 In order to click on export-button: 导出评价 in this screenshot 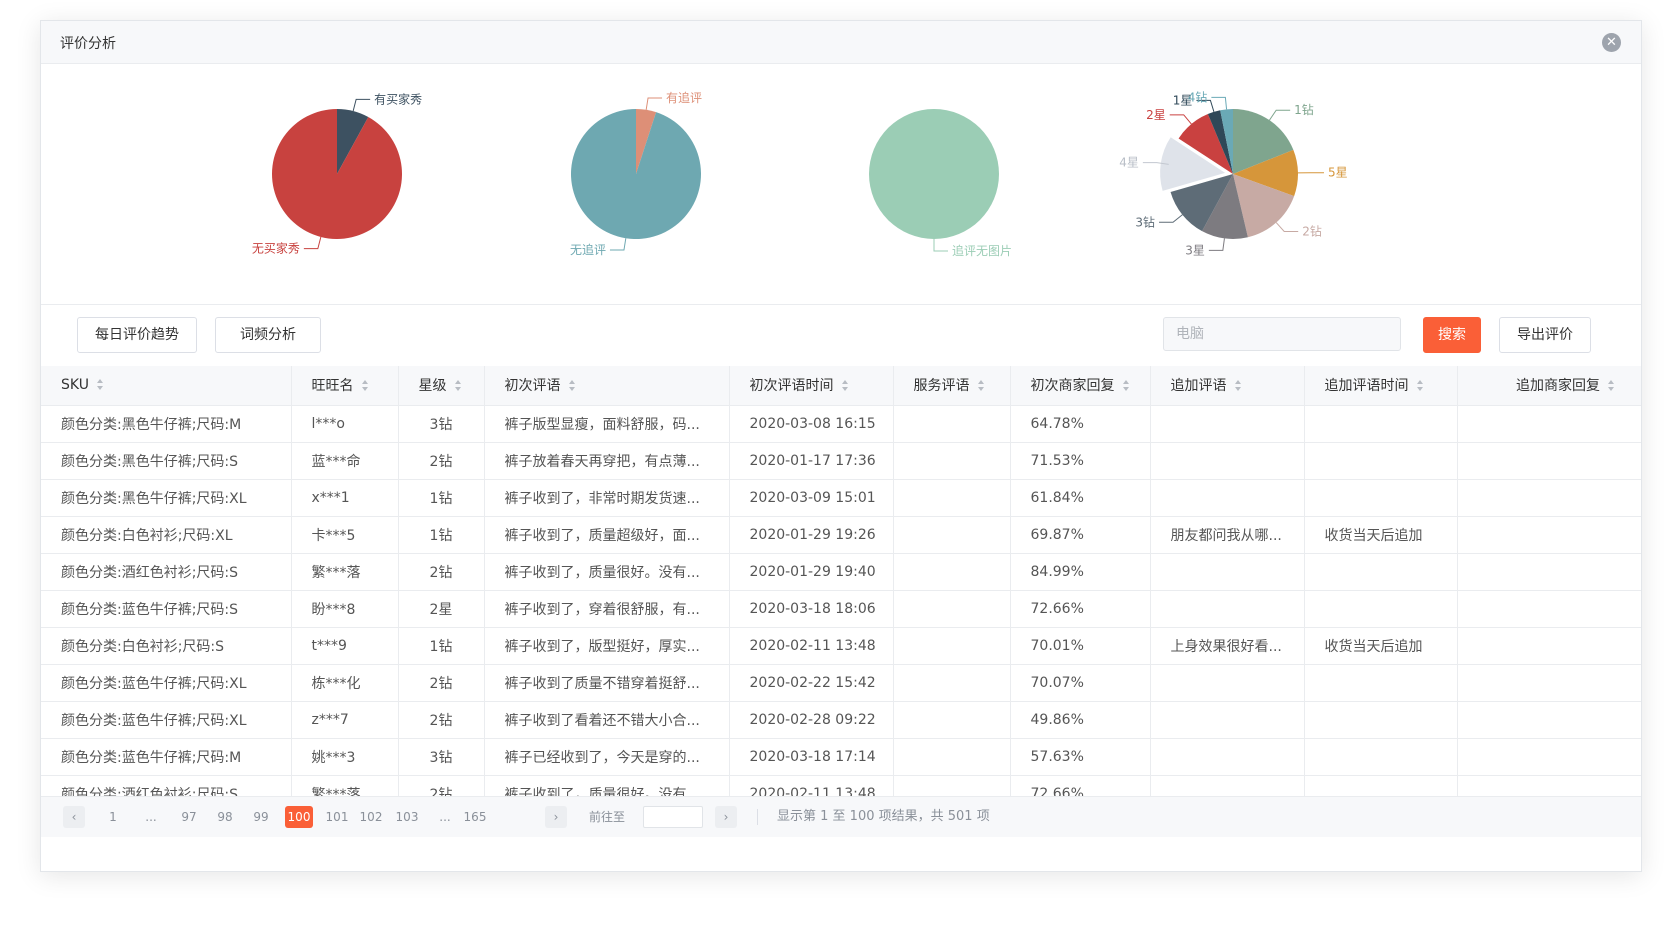, I will do `click(1545, 335)`.